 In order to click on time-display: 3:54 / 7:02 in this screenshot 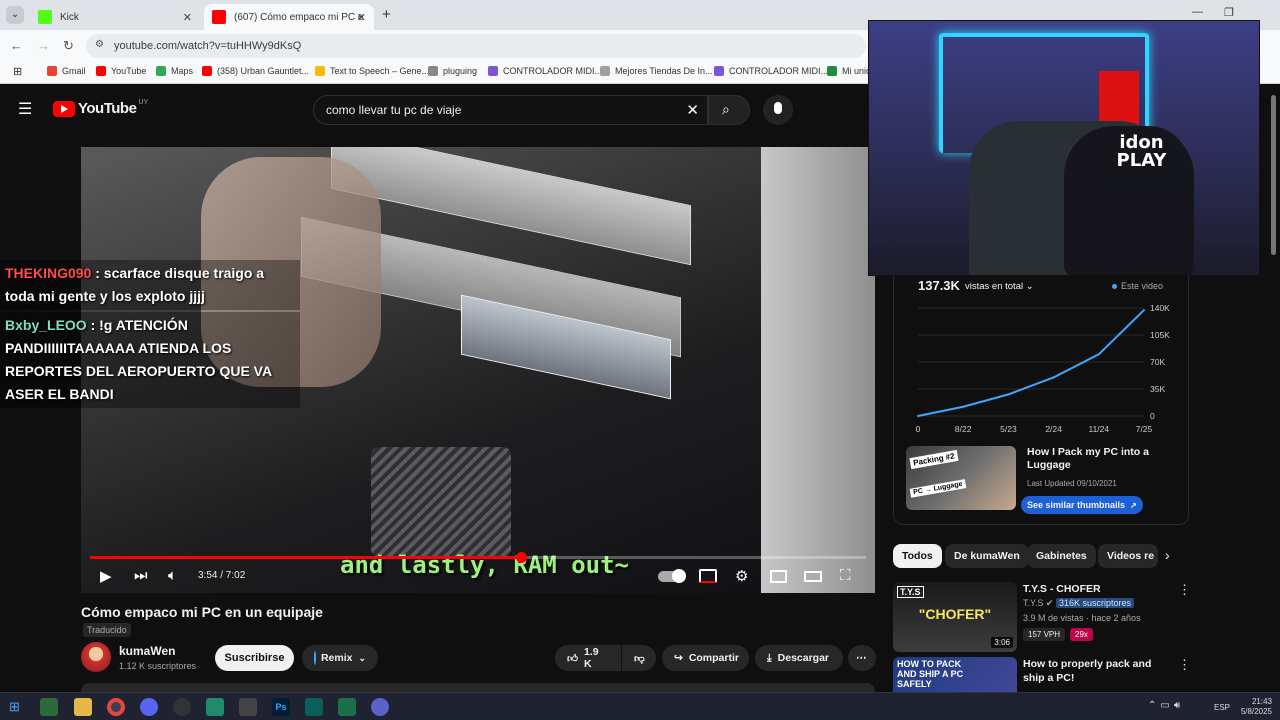, I will do `click(222, 575)`.